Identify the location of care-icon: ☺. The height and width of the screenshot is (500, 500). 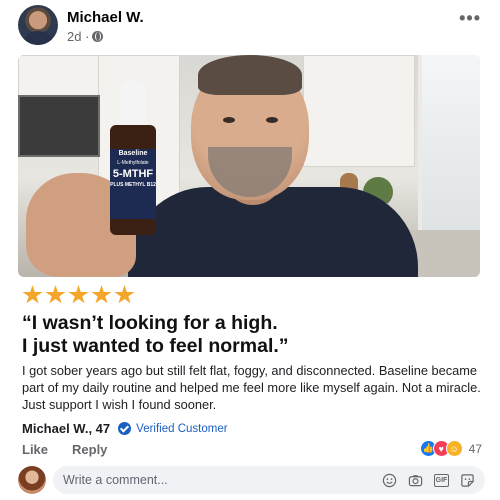
(454, 448).